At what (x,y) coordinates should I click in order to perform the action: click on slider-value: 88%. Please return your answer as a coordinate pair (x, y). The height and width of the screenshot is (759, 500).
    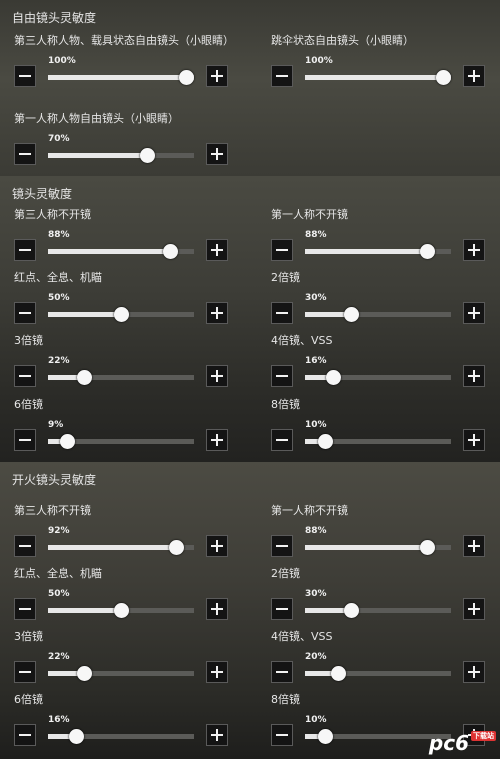
    Looking at the image, I should click on (316, 531).